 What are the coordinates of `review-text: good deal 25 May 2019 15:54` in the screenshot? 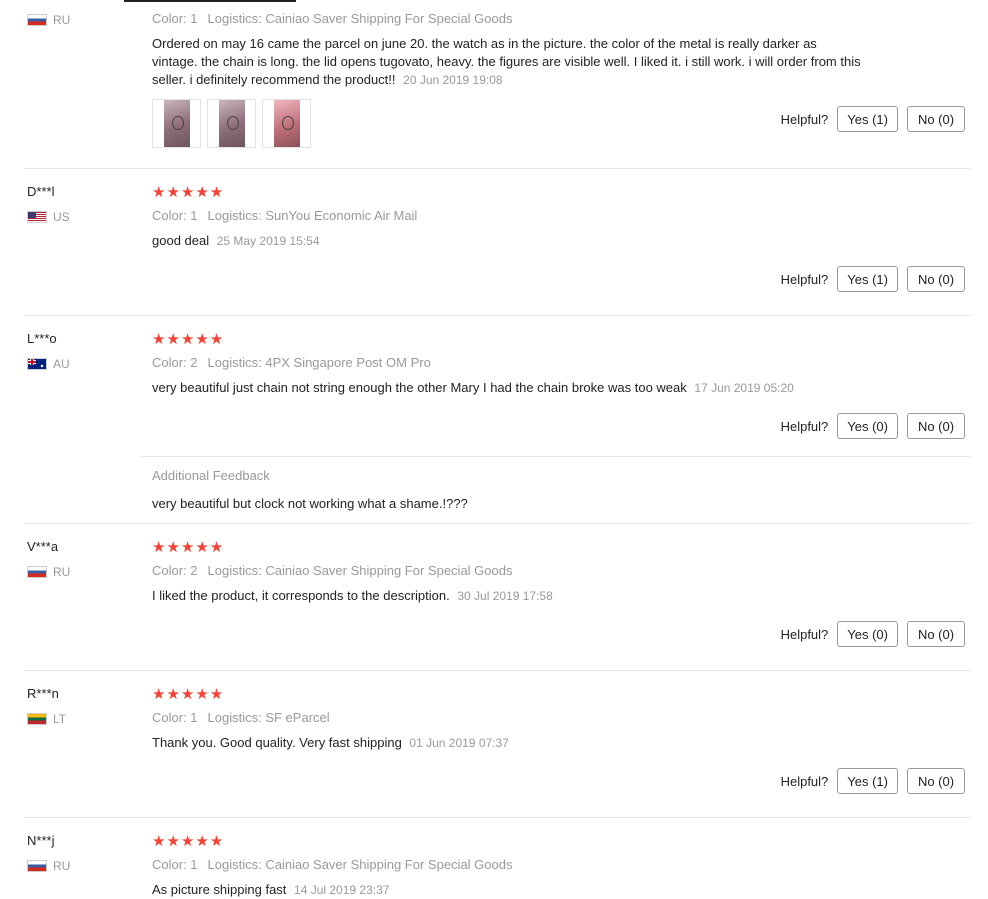 It's located at (507, 241).